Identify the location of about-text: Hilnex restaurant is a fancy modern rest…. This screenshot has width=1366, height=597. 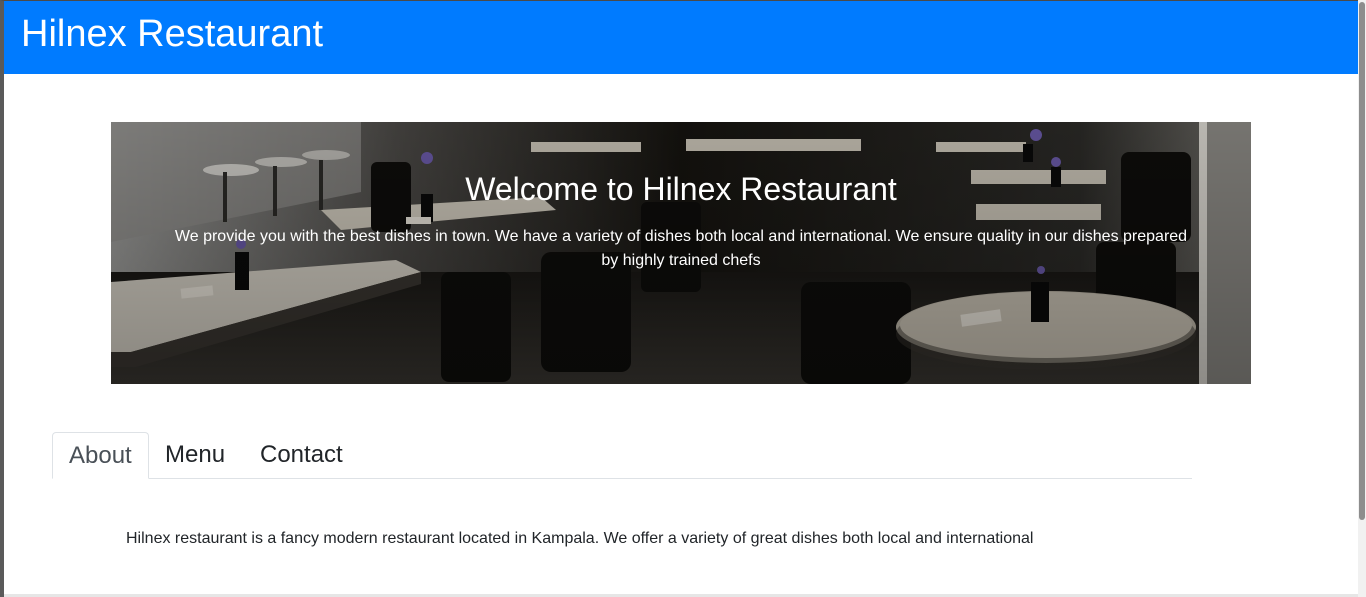
(580, 538).